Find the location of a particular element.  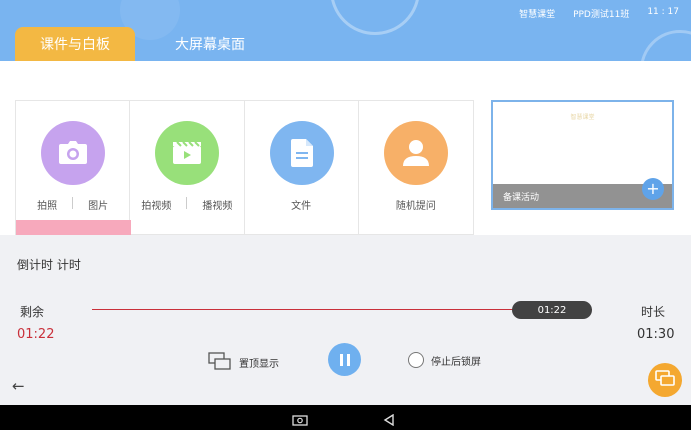

card-random-question: 随机提问 is located at coordinates (416, 167).